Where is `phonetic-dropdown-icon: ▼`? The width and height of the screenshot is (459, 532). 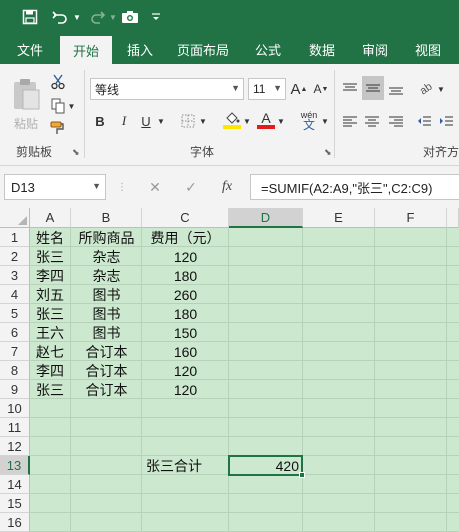
phonetic-dropdown-icon: ▼ is located at coordinates (325, 121).